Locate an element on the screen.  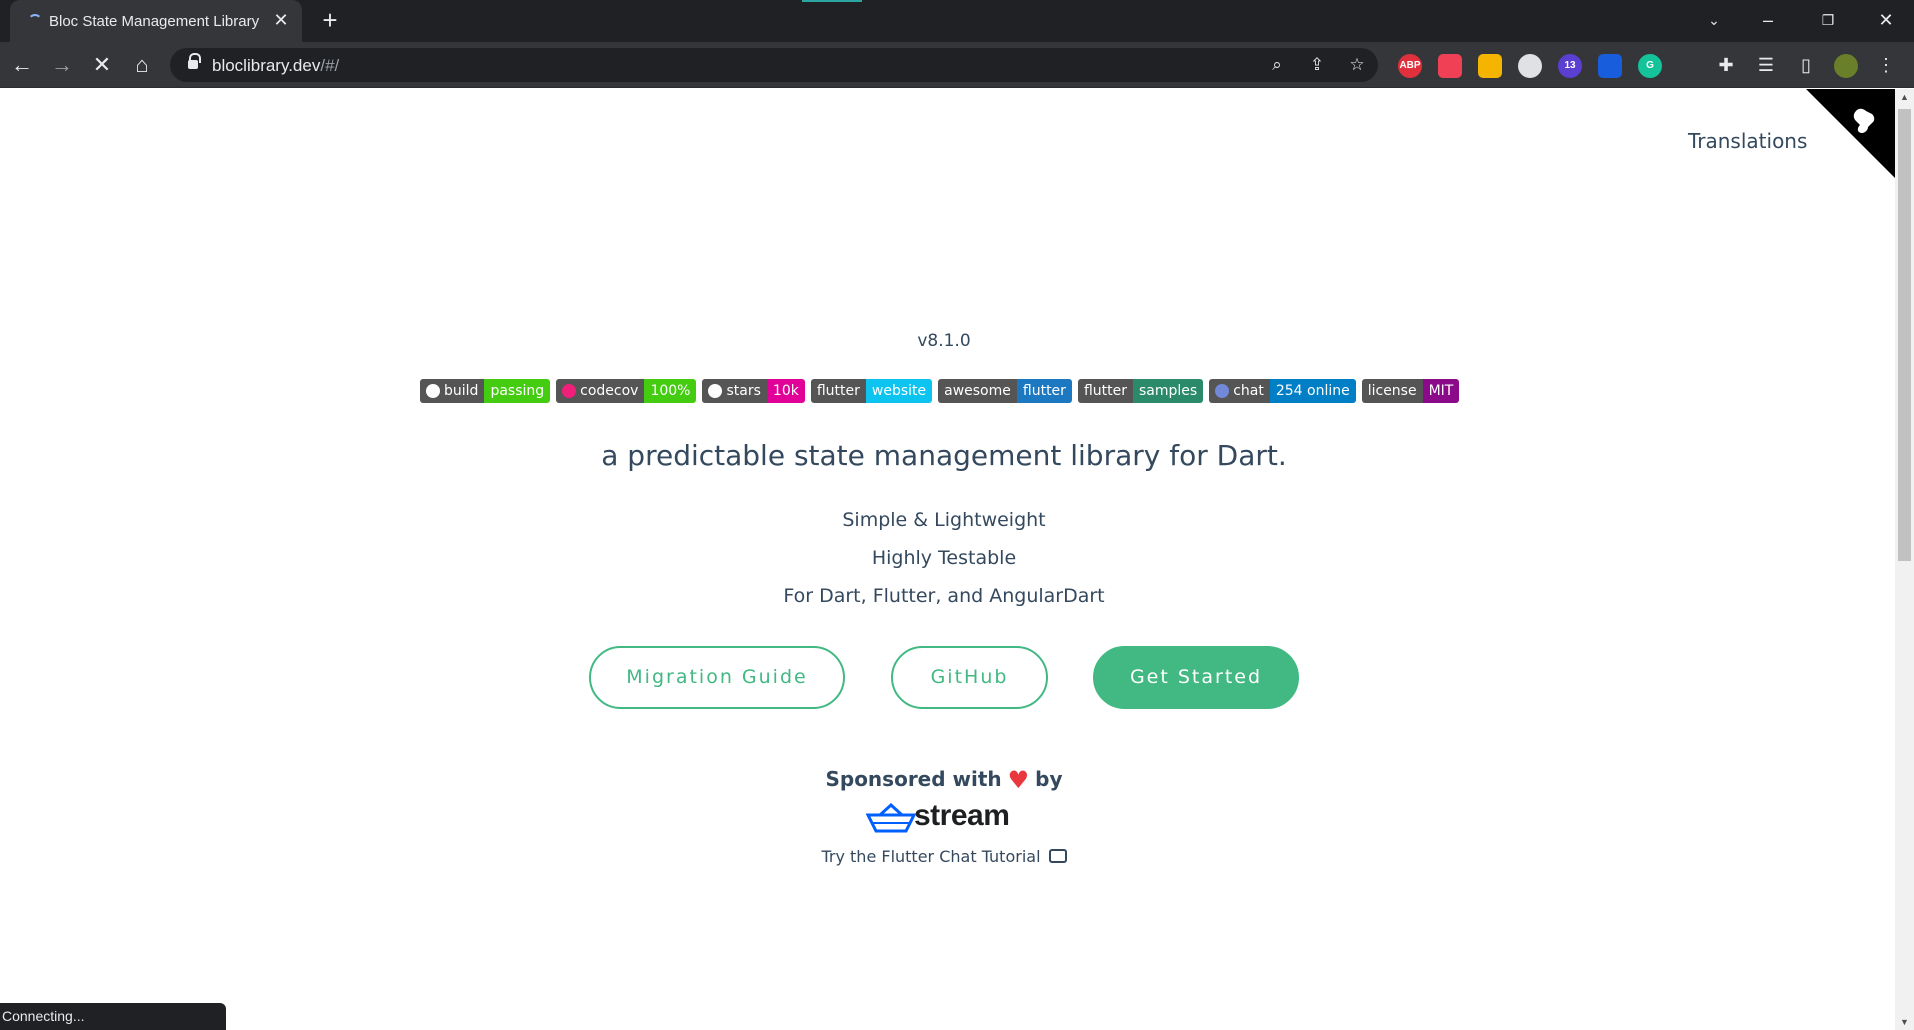
badge-label: codecov is located at coordinates (600, 391).